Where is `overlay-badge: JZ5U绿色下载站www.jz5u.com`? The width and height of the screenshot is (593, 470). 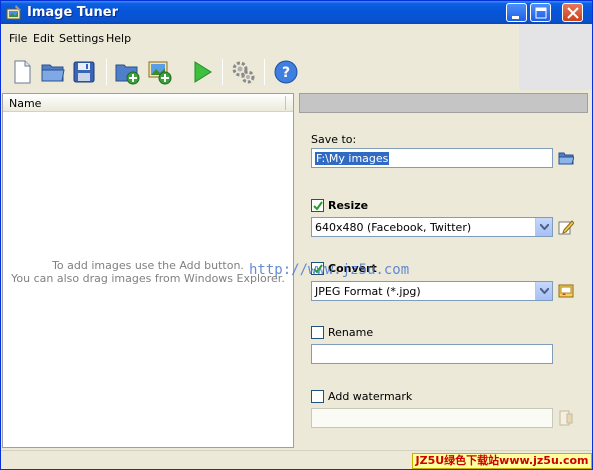
overlay-badge: JZ5U绿色下载站www.jz5u.com is located at coordinates (502, 461).